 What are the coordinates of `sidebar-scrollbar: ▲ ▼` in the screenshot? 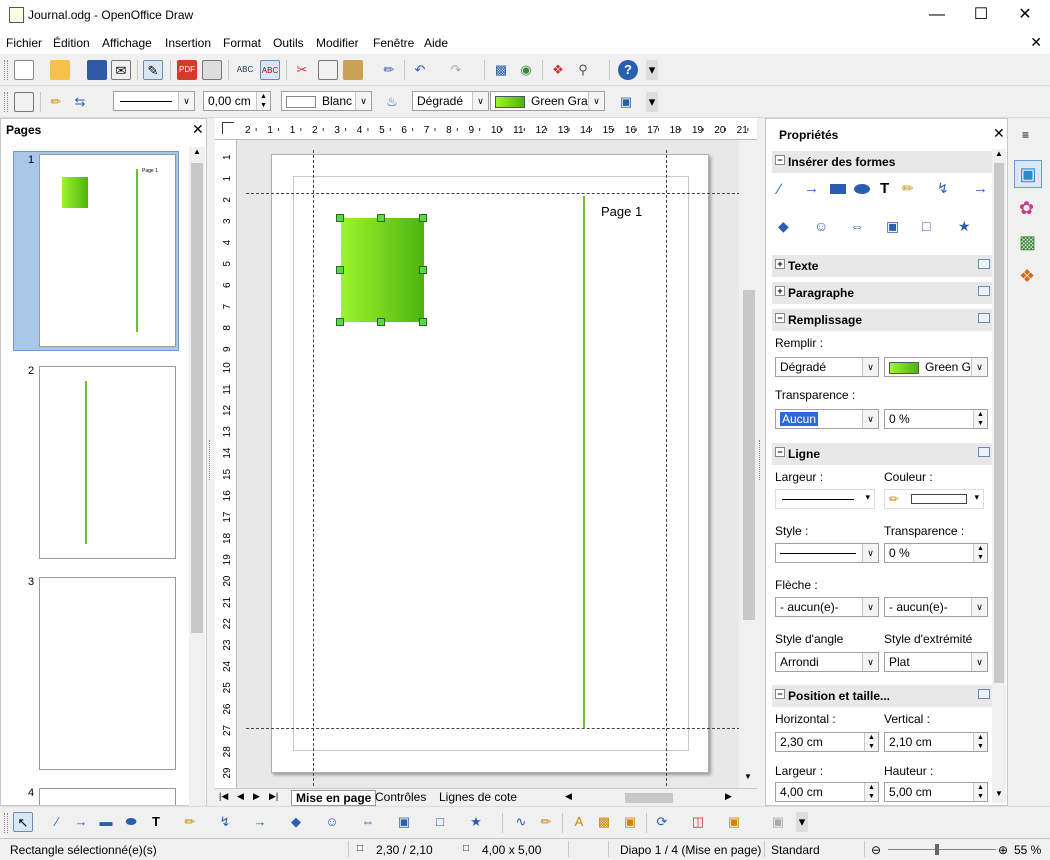 It's located at (999, 476).